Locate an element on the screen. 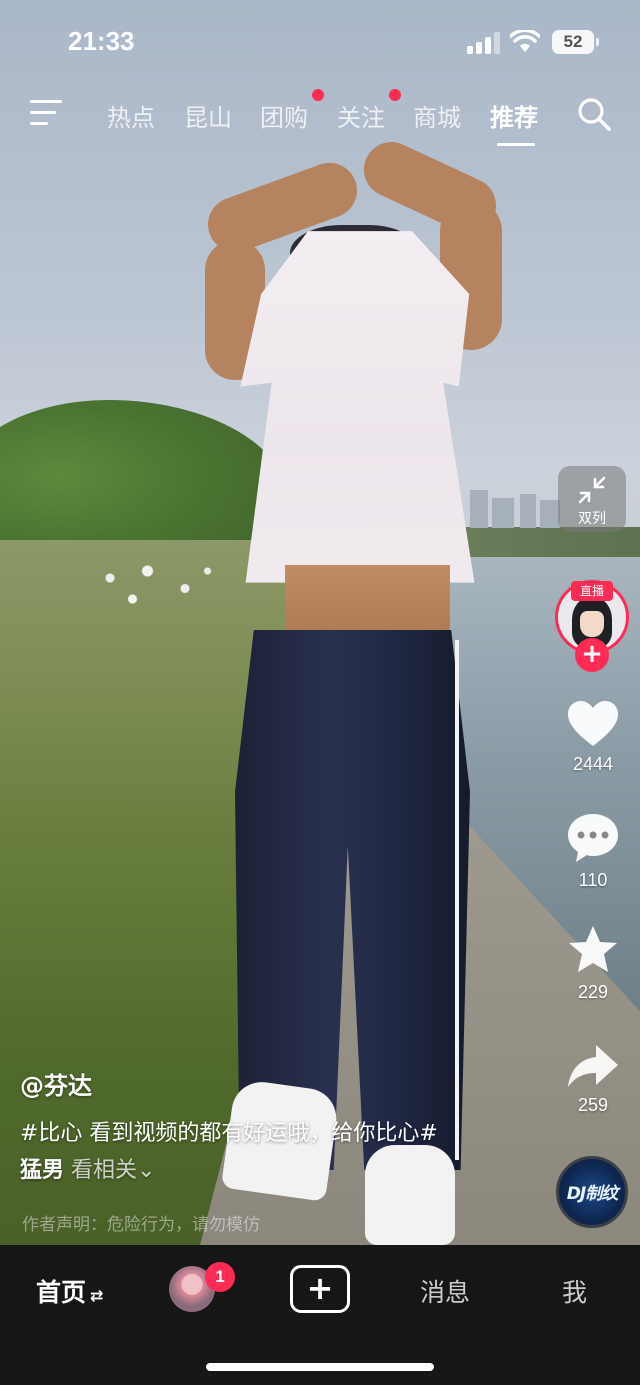 The height and width of the screenshot is (1385, 640). home-indicator is located at coordinates (320, 1367).